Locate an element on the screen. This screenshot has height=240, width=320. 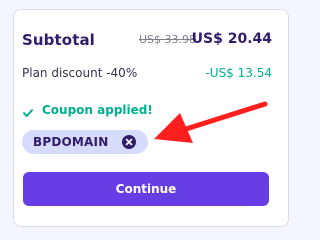
coupon-status: Coupon applied! is located at coordinates (87, 110).